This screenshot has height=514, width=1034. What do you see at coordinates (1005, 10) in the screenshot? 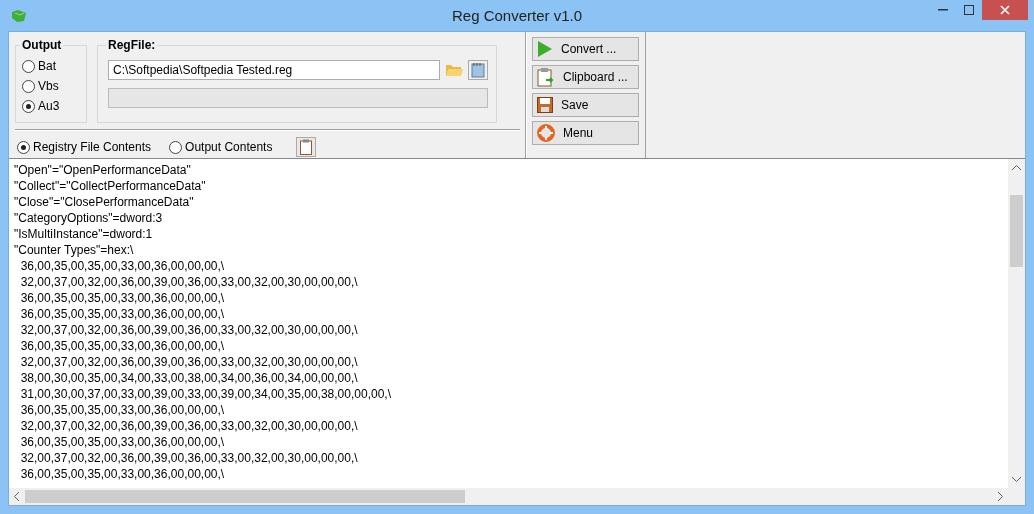
I see `close-icon` at bounding box center [1005, 10].